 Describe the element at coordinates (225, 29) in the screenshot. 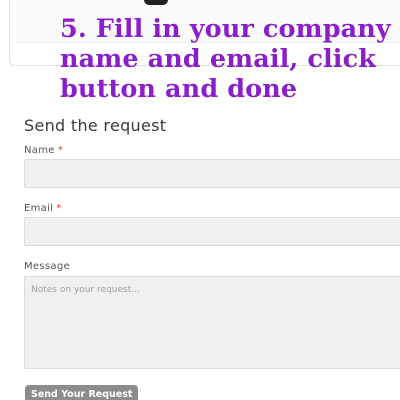

I see `instruction-line-1: 5. Fill in your company` at that location.